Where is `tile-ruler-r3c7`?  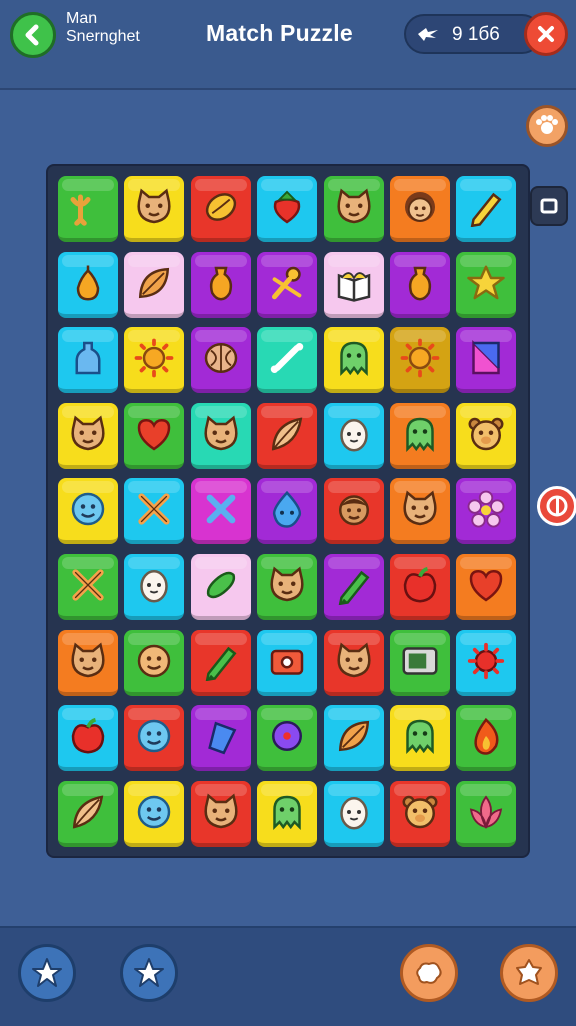
tile-ruler-r3c7 is located at coordinates (486, 360).